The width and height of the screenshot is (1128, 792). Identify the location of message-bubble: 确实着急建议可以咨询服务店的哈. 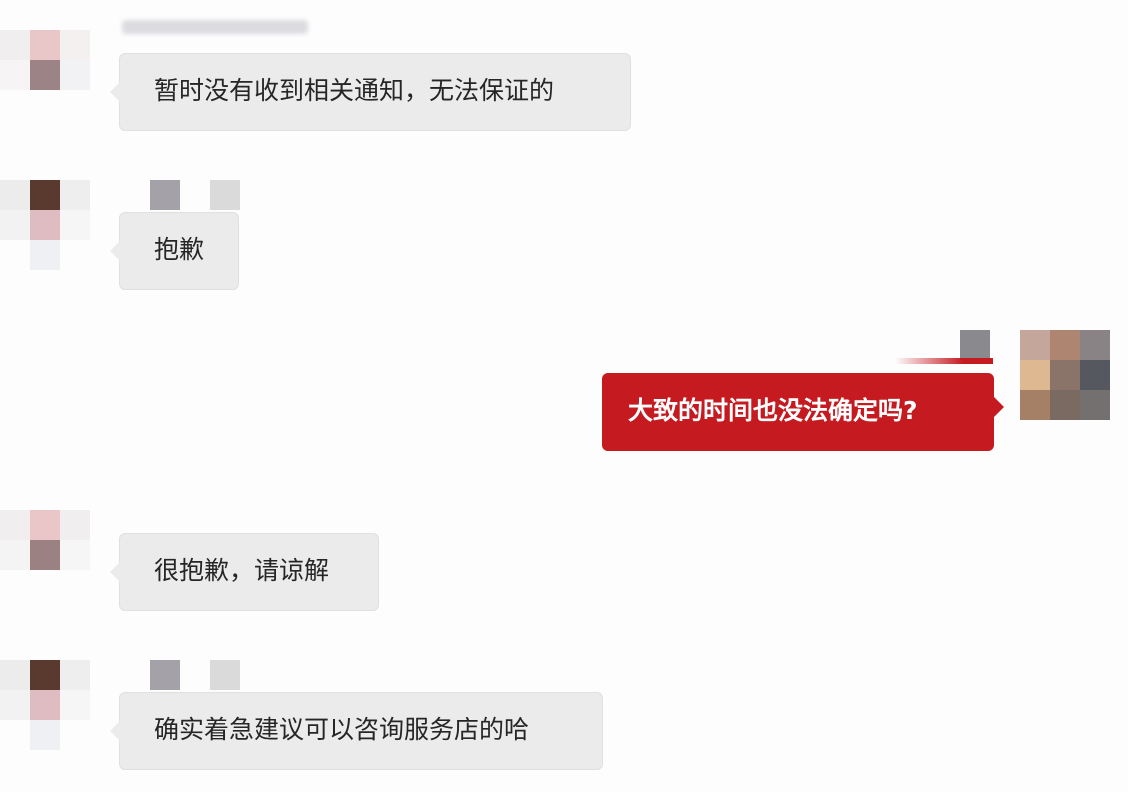
(356, 731).